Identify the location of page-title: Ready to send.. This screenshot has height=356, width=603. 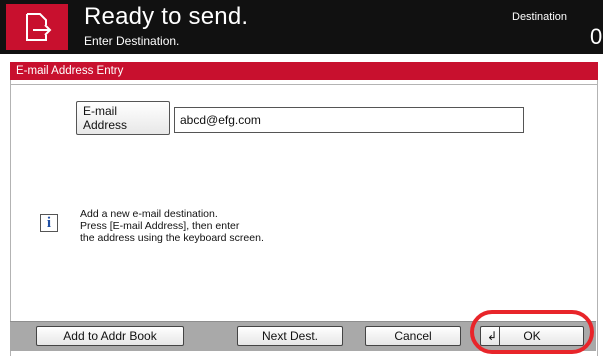
(166, 16).